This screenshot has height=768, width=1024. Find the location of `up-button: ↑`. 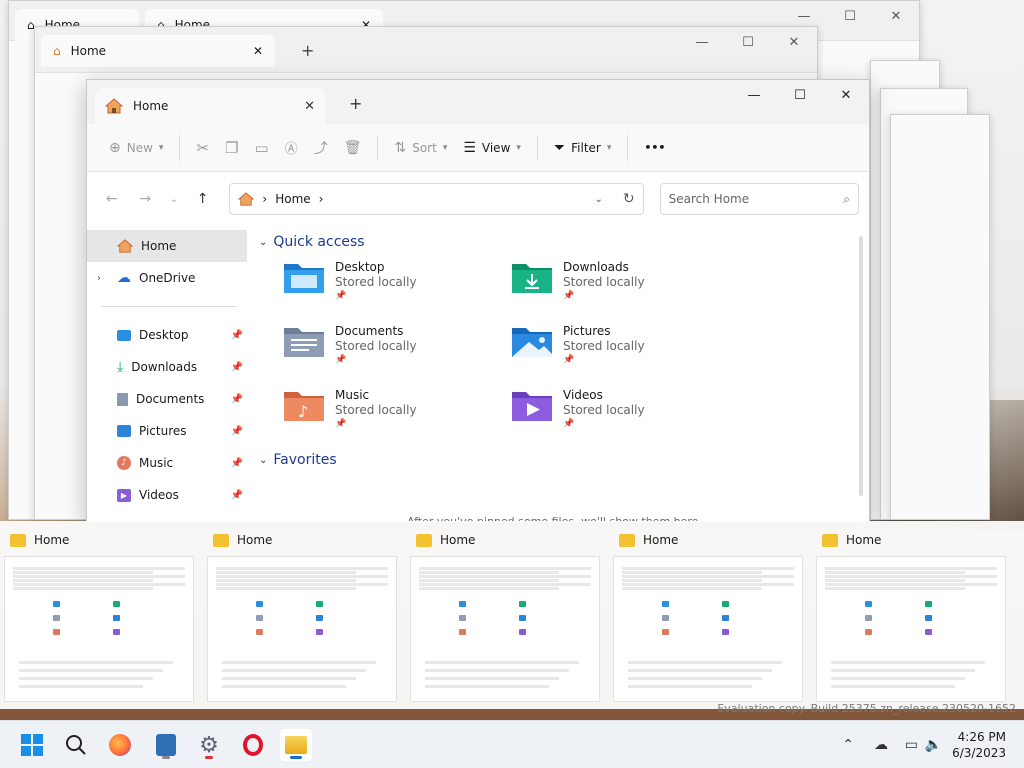

up-button: ↑ is located at coordinates (203, 199).